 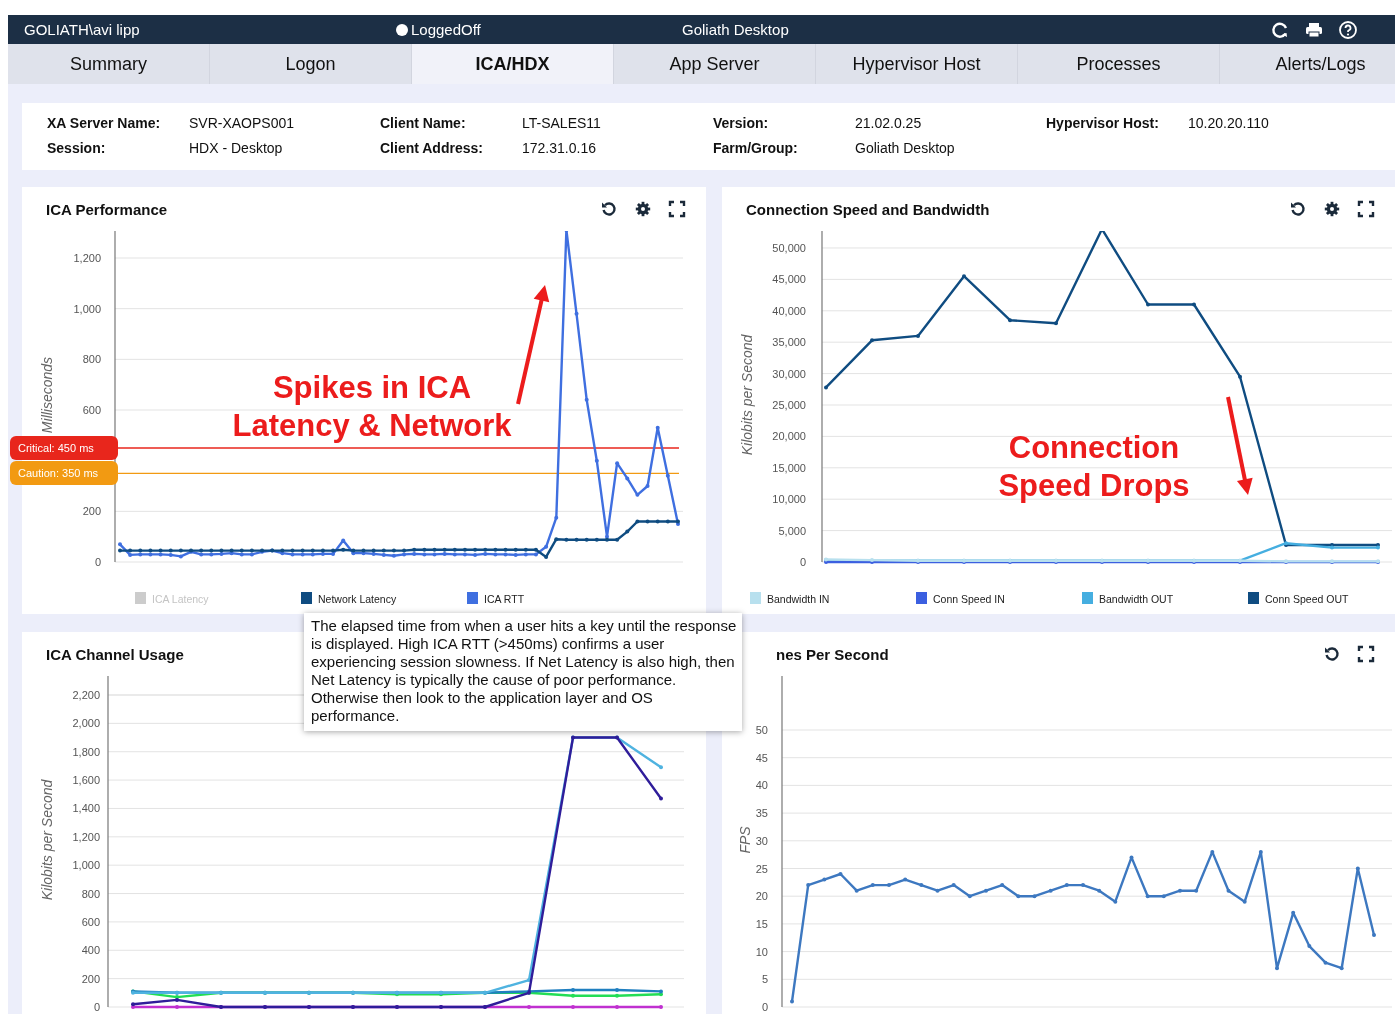 I want to click on axis-tick-label: 50,000, so click(x=789, y=248).